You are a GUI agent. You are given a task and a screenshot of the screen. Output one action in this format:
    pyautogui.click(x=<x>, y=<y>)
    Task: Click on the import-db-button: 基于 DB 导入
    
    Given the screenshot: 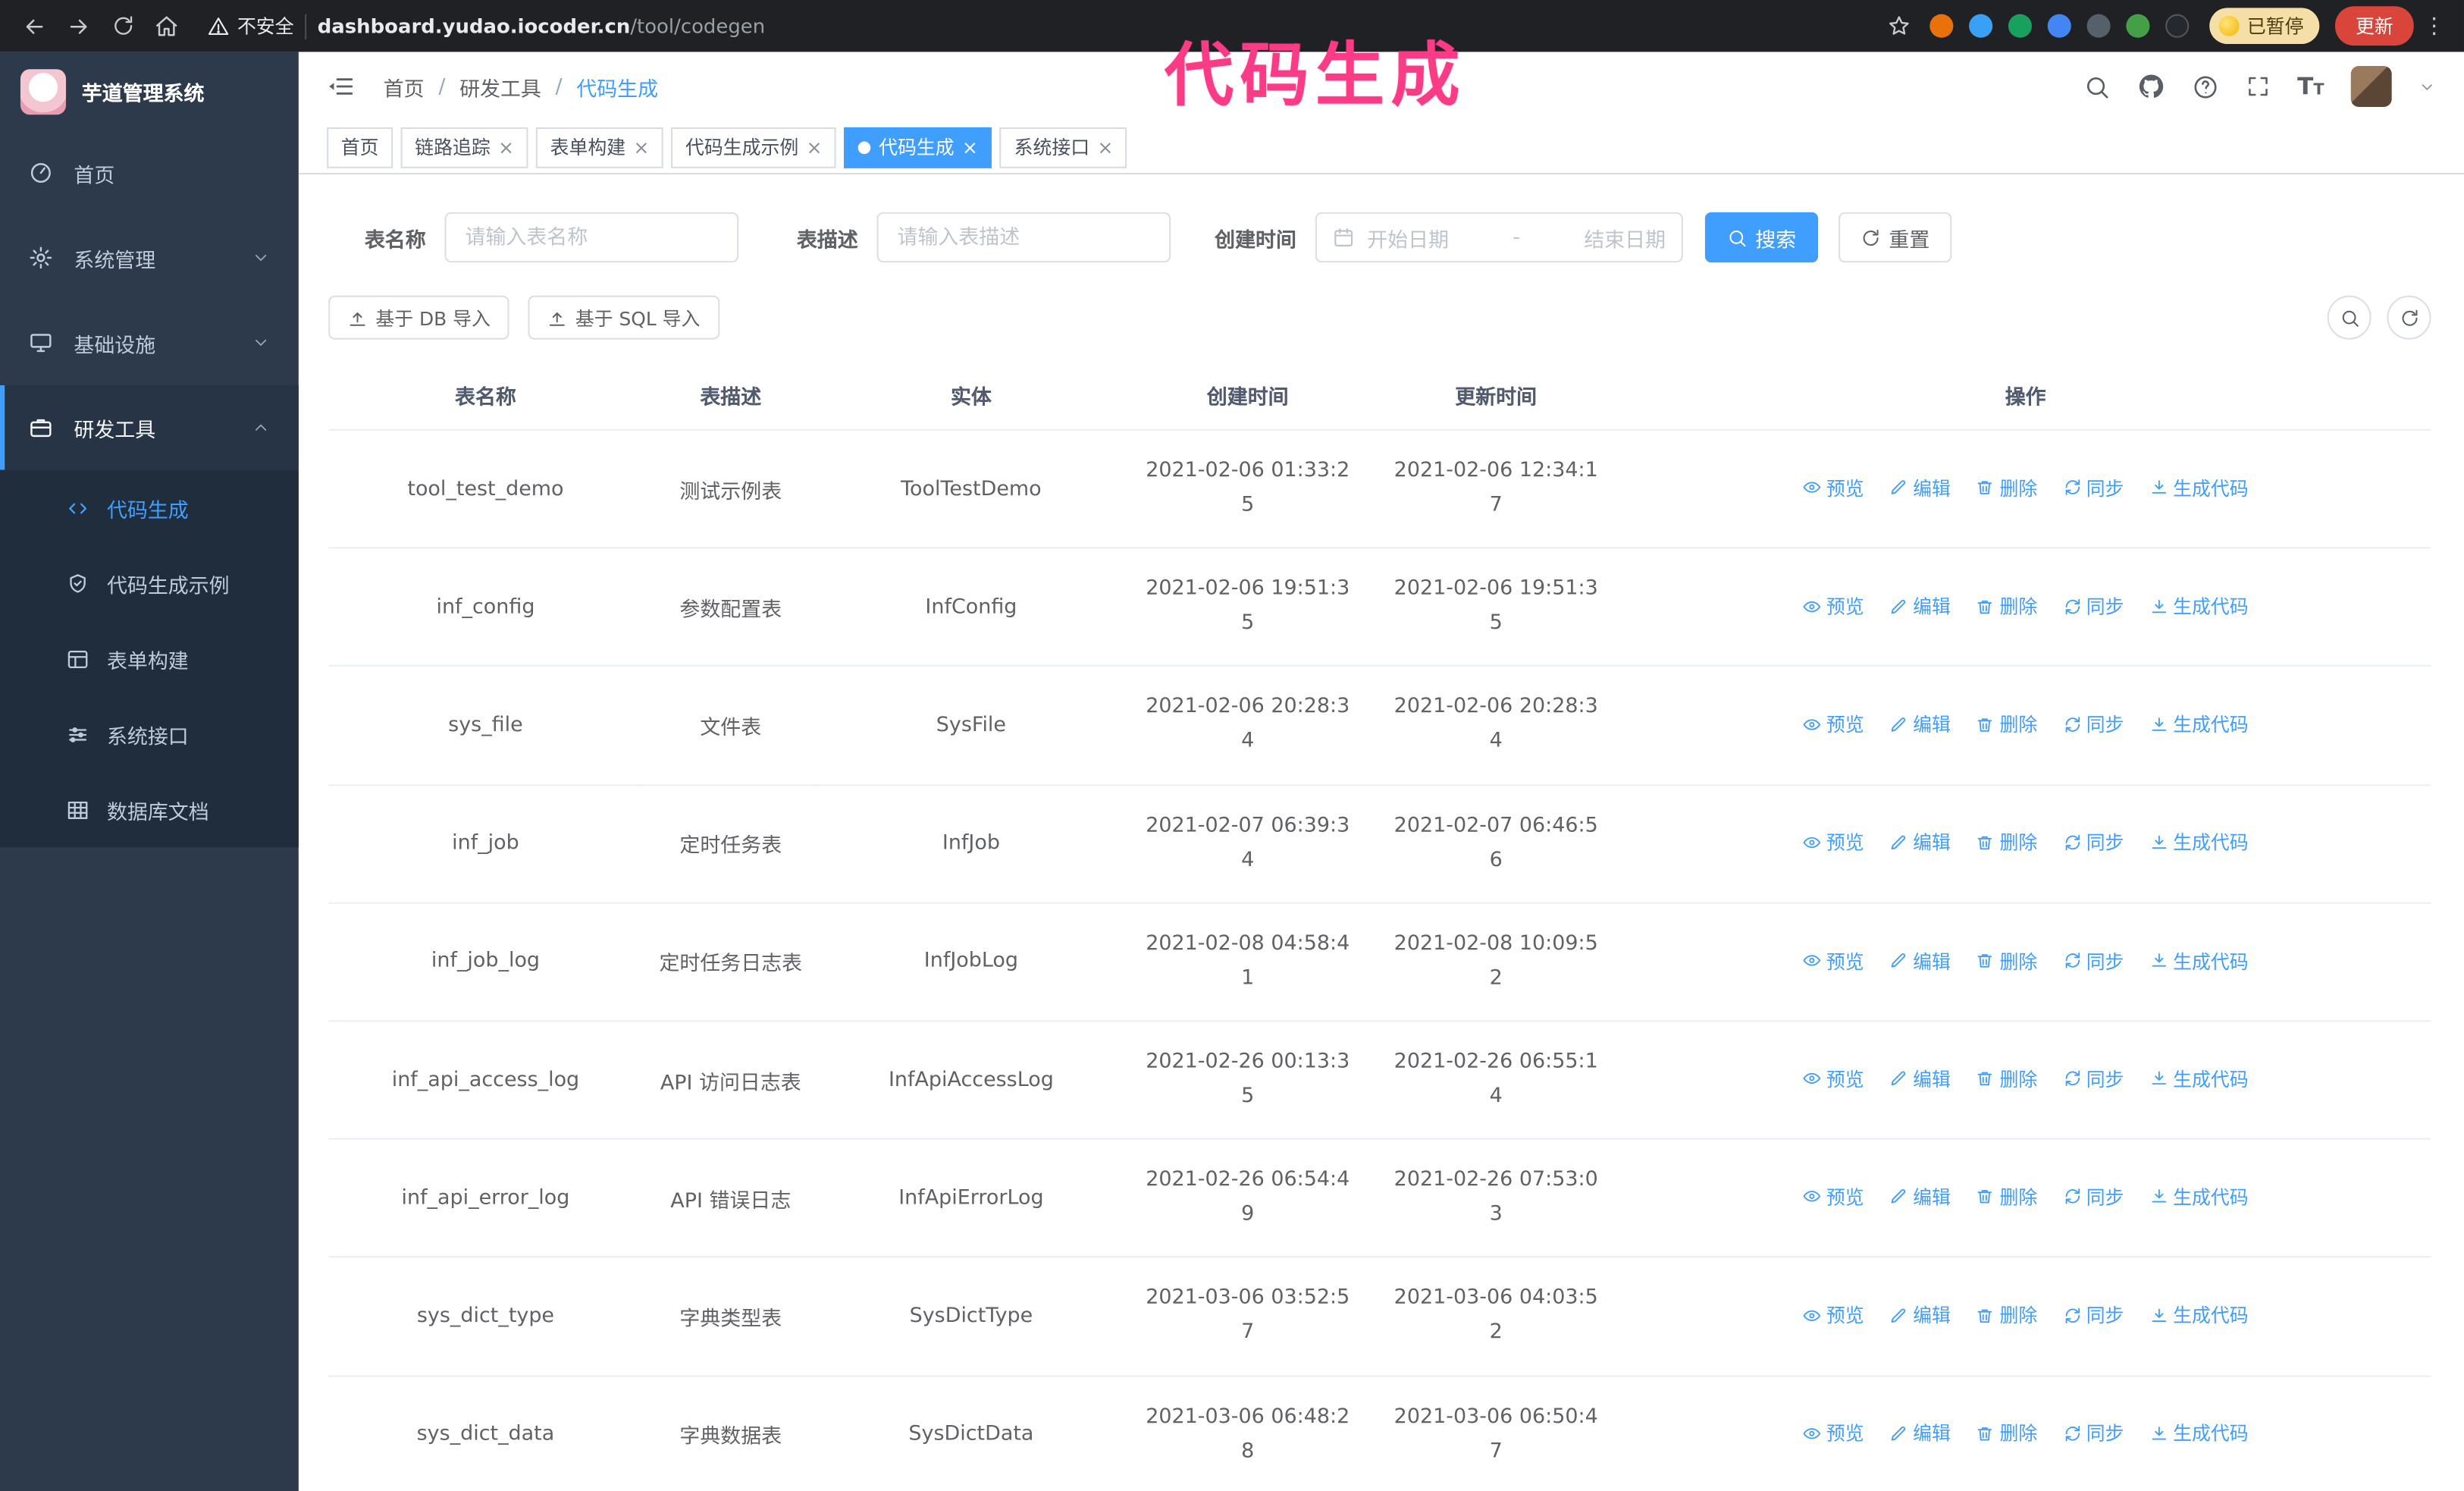 What is the action you would take?
    pyautogui.click(x=418, y=317)
    